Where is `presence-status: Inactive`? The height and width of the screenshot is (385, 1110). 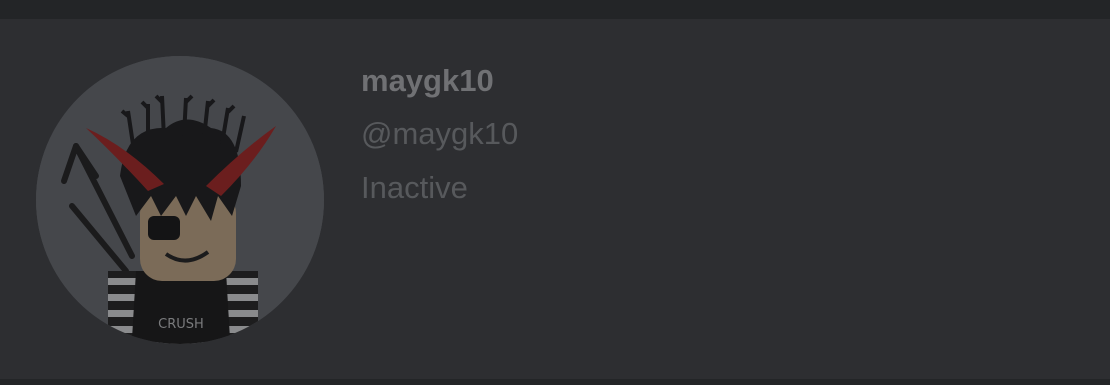
presence-status: Inactive is located at coordinates (414, 187).